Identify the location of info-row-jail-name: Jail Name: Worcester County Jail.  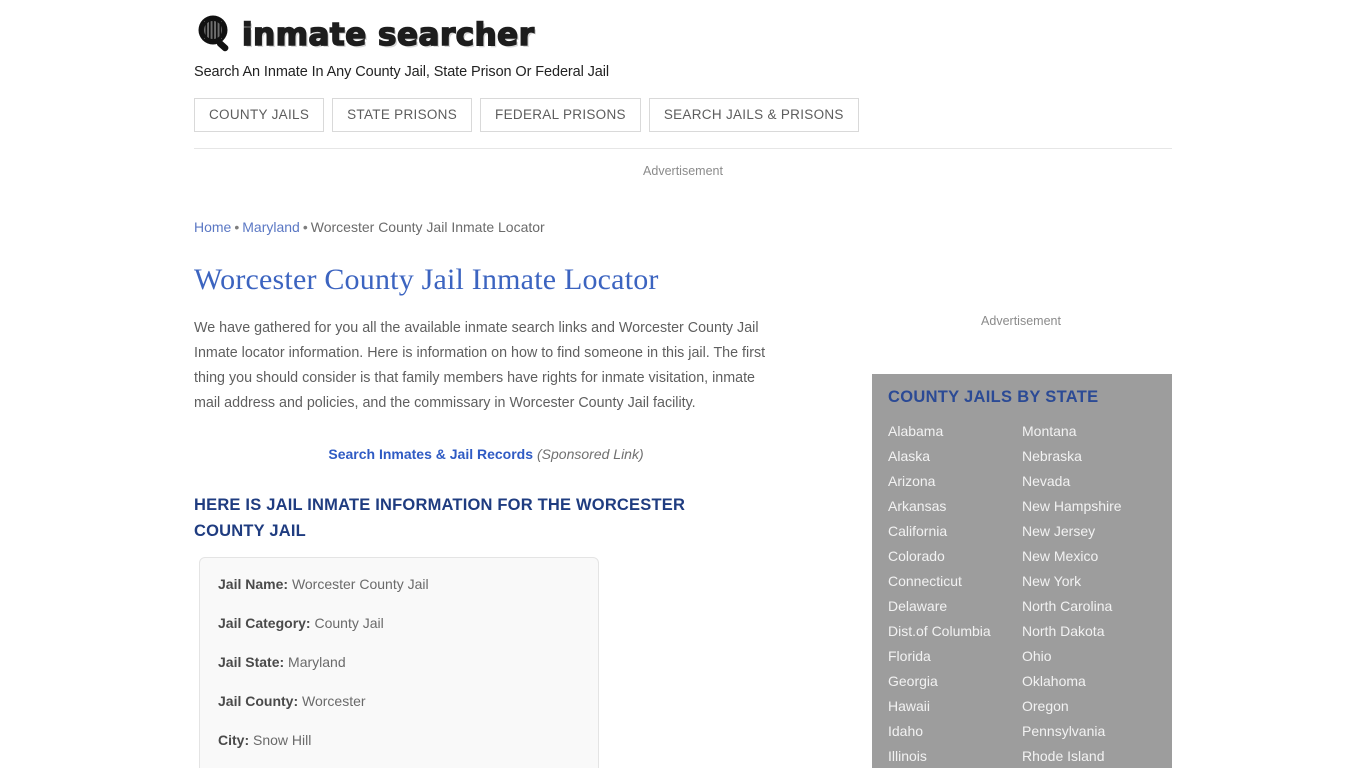
(399, 584).